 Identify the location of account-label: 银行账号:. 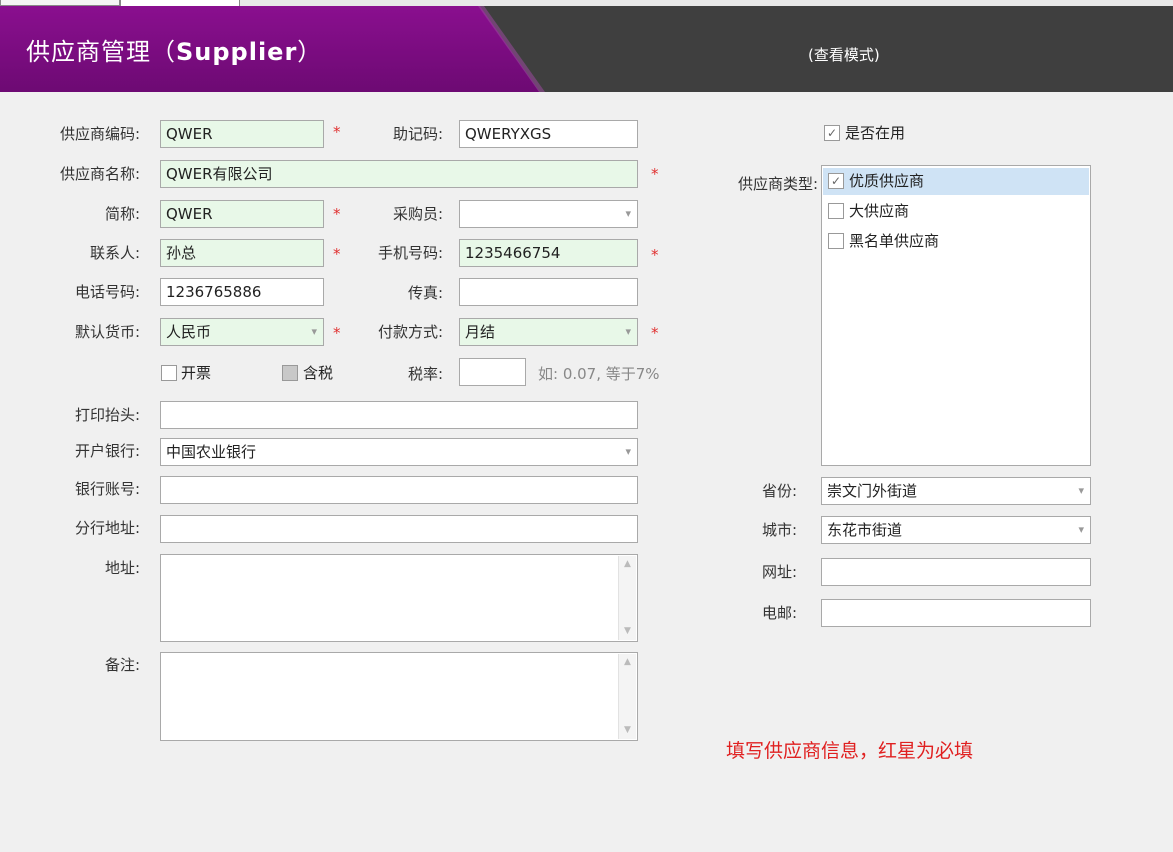
(107, 489).